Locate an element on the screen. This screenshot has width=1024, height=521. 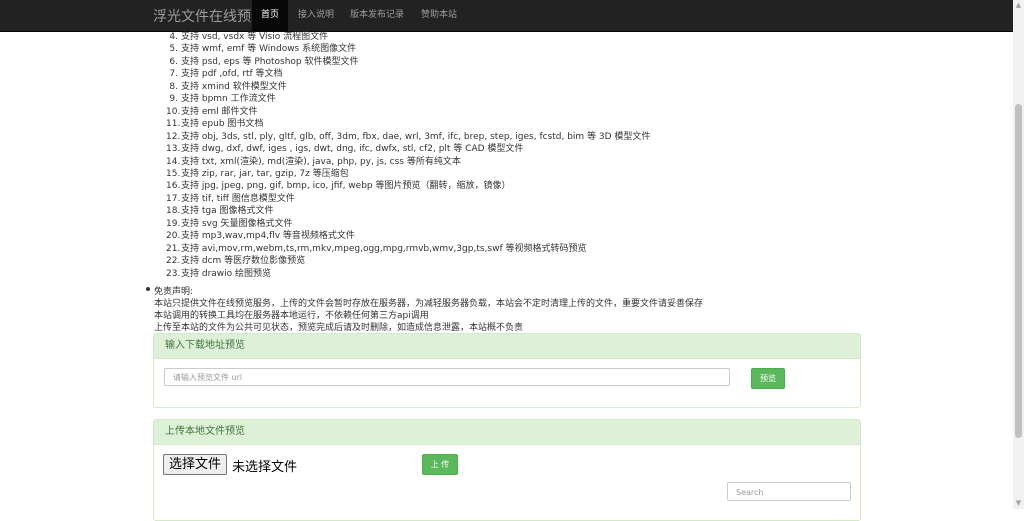
list-item: 22.支持 dcm 等医疗数位影像预览 is located at coordinates (235, 259).